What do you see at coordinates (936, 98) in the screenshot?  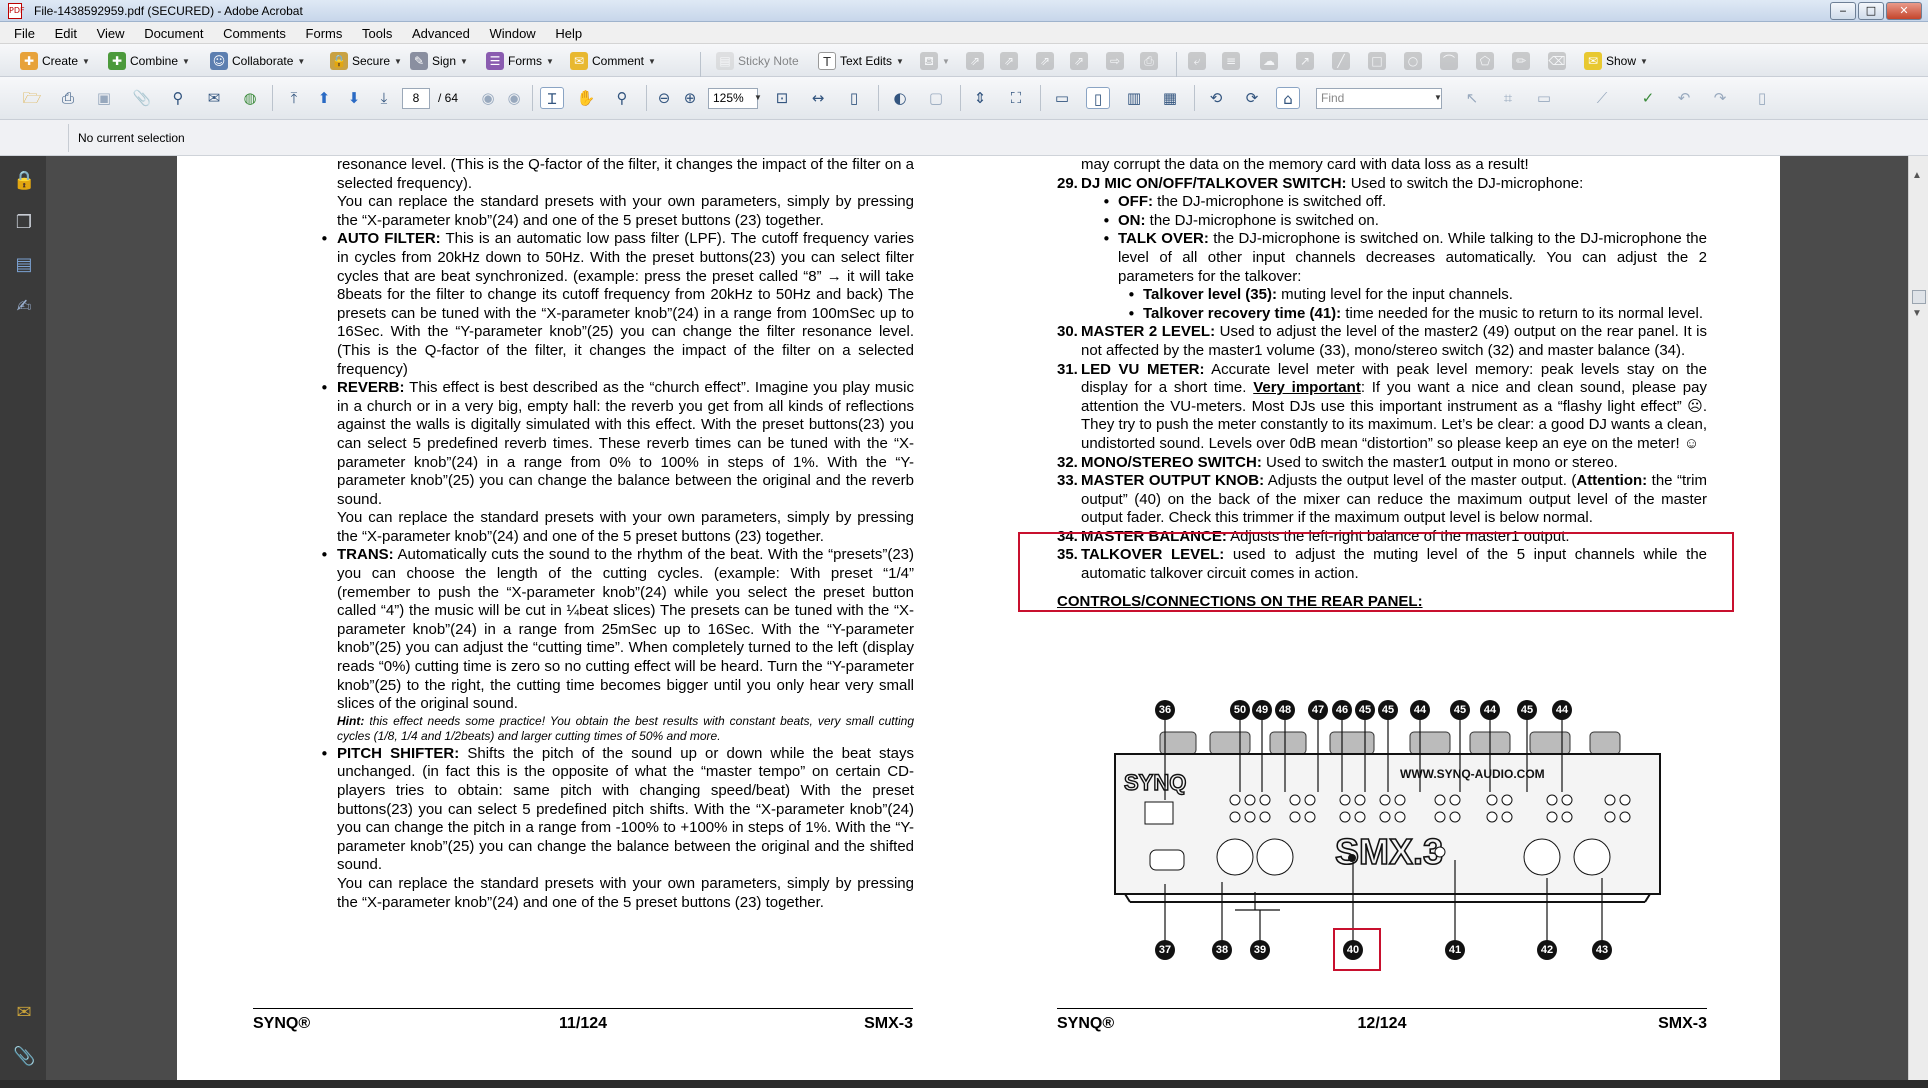 I see `camera-icon: ▢` at bounding box center [936, 98].